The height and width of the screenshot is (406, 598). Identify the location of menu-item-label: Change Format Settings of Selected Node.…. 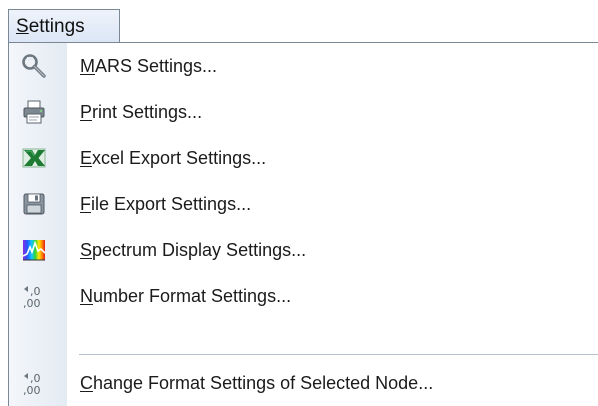
(257, 383).